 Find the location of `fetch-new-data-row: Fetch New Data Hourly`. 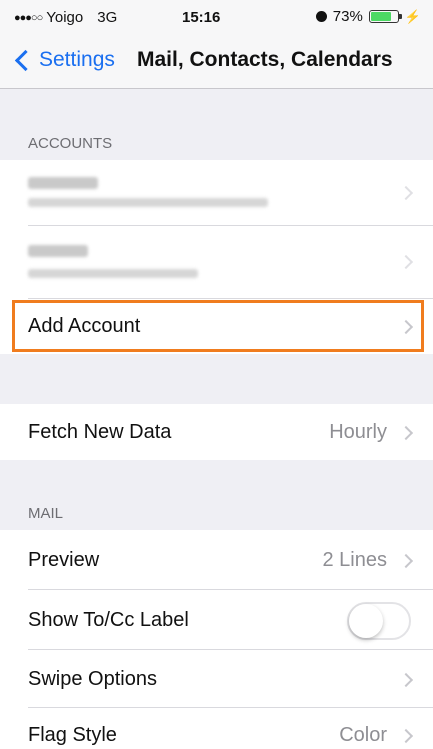

fetch-new-data-row: Fetch New Data Hourly is located at coordinates (216, 432).